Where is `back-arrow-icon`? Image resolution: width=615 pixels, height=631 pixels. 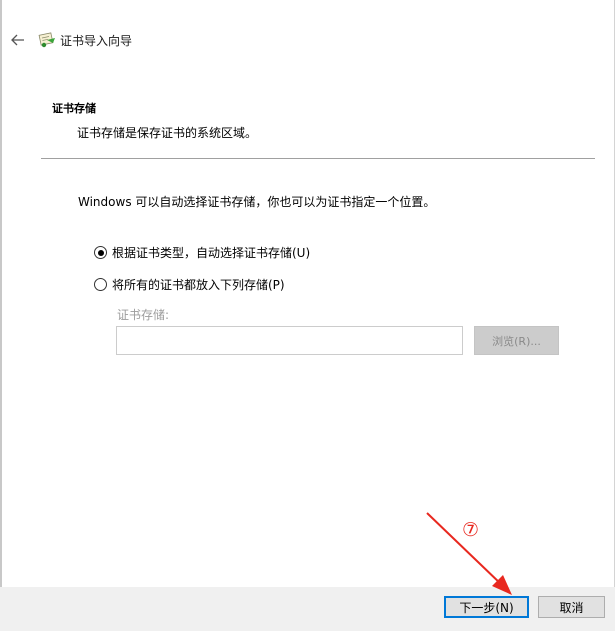 back-arrow-icon is located at coordinates (17, 40).